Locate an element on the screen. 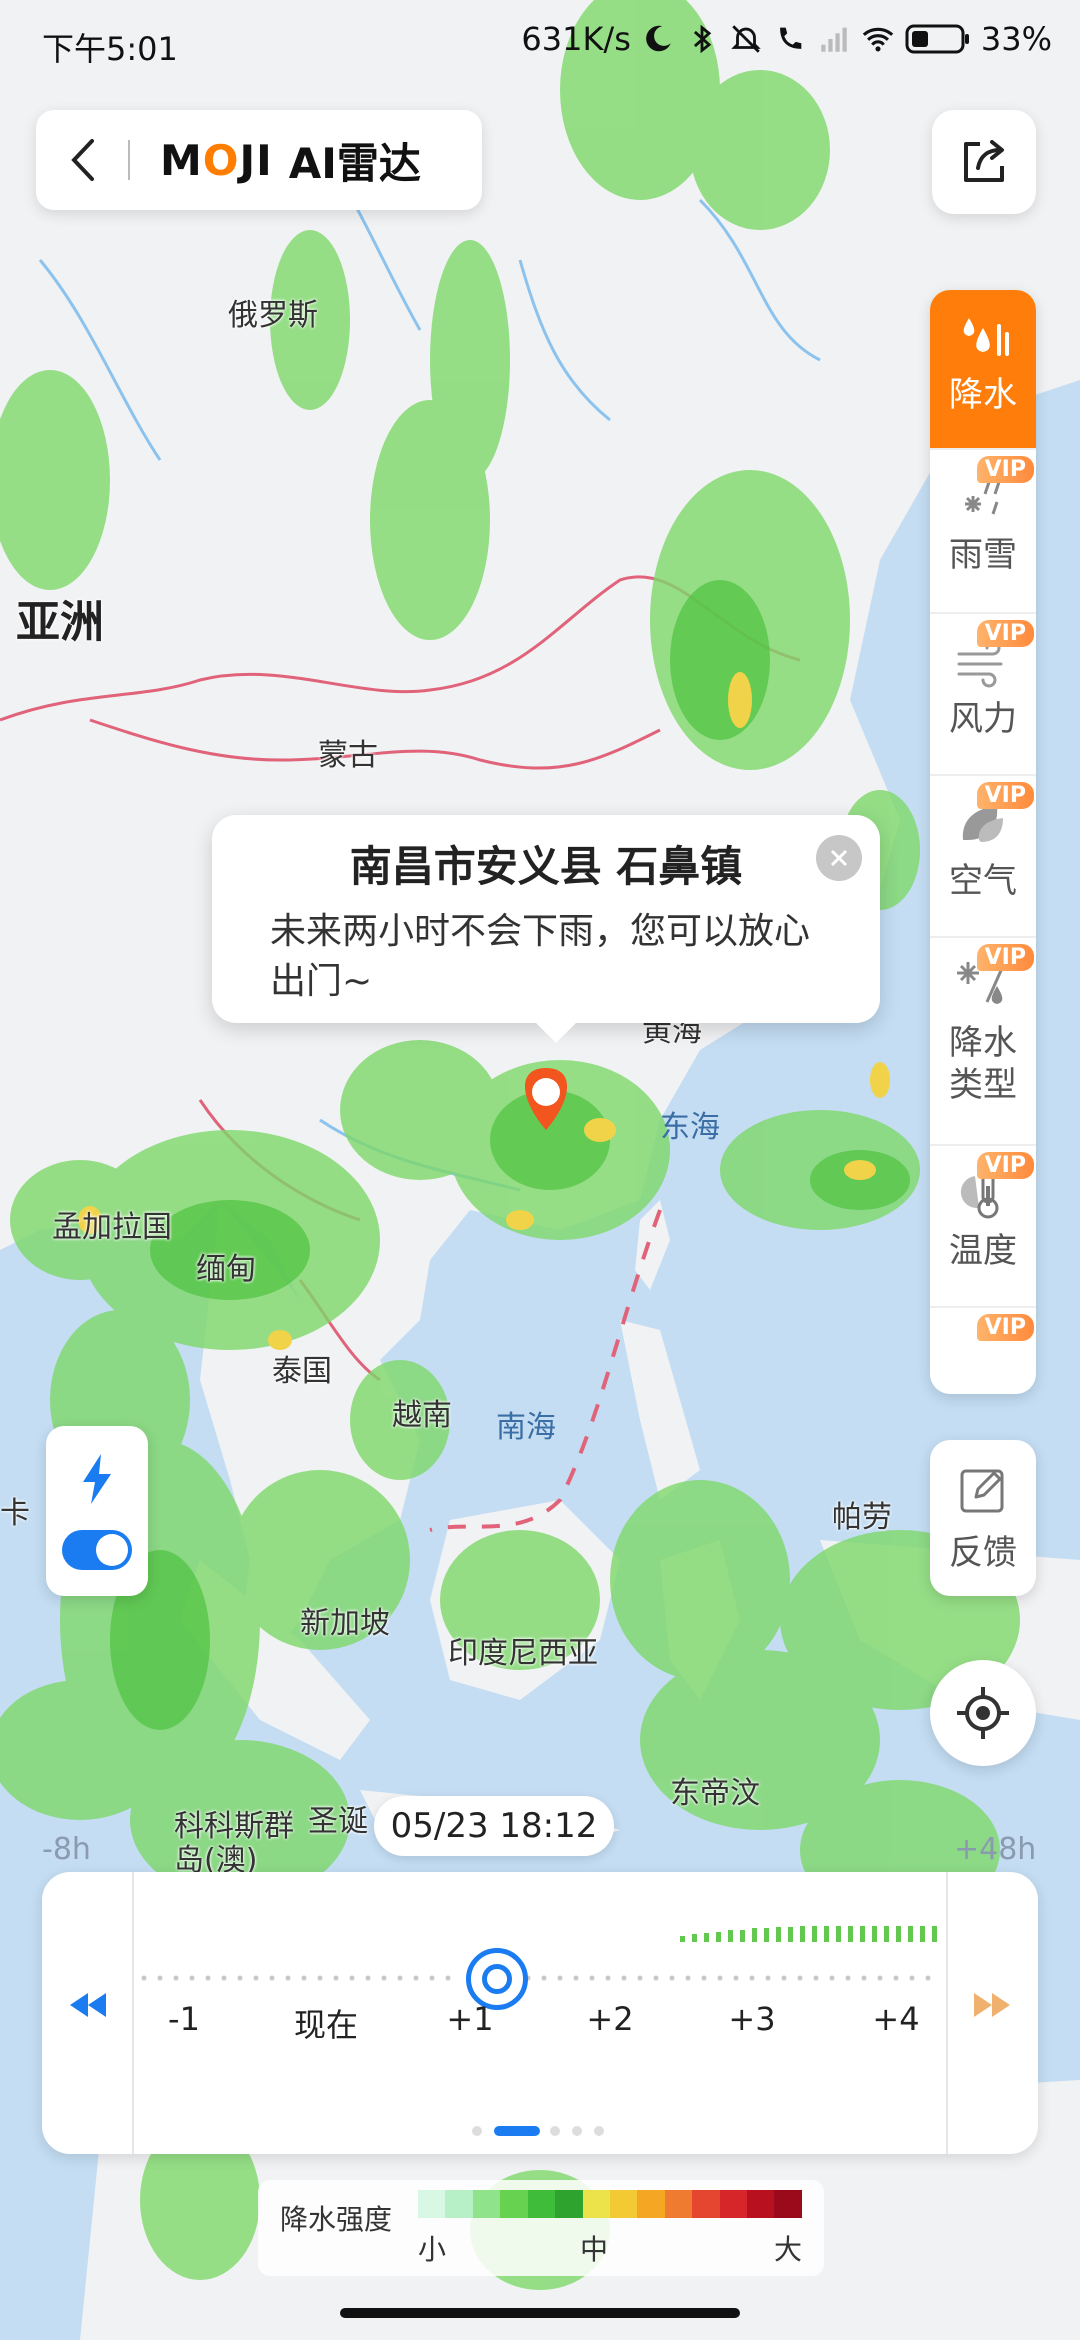 This screenshot has width=1080, height=2340. back-arrow-icon is located at coordinates (82, 160).